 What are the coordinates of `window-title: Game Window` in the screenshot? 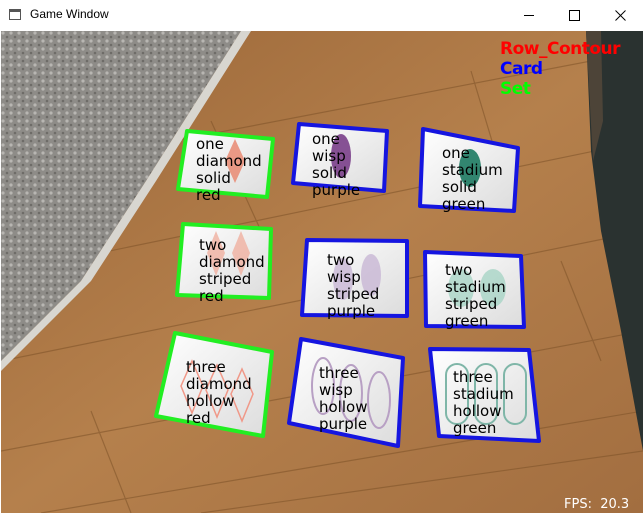 It's located at (69, 14).